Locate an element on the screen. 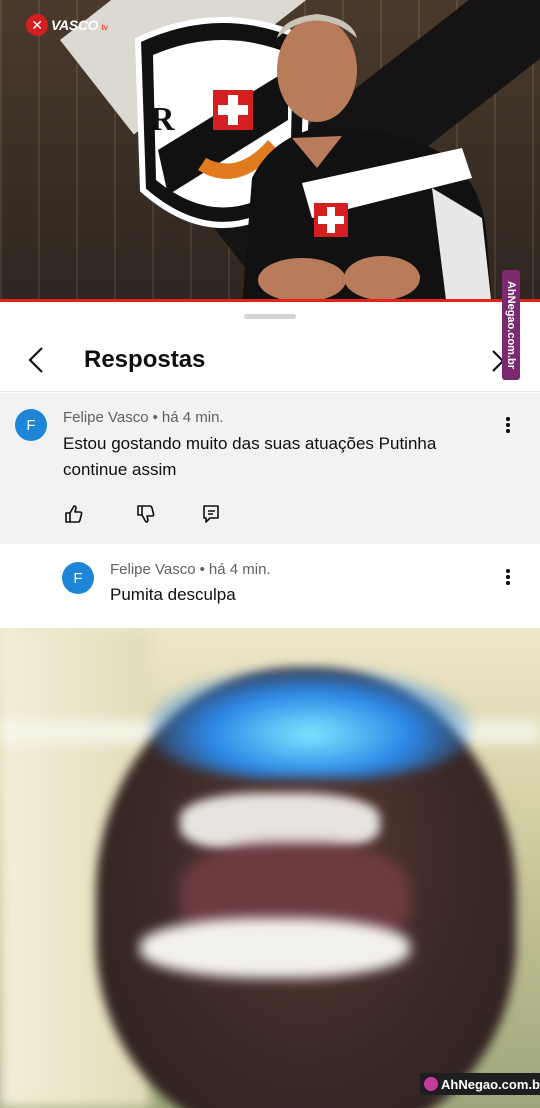 Image resolution: width=540 pixels, height=1108 pixels. blue-glow is located at coordinates (310, 723).